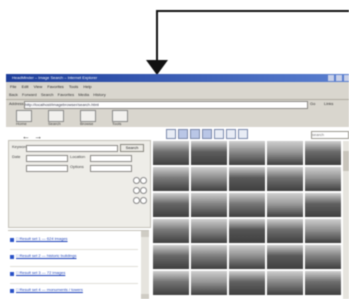 This screenshot has width=349, height=299. What do you see at coordinates (330, 135) in the screenshot?
I see `quick-search-input: search` at bounding box center [330, 135].